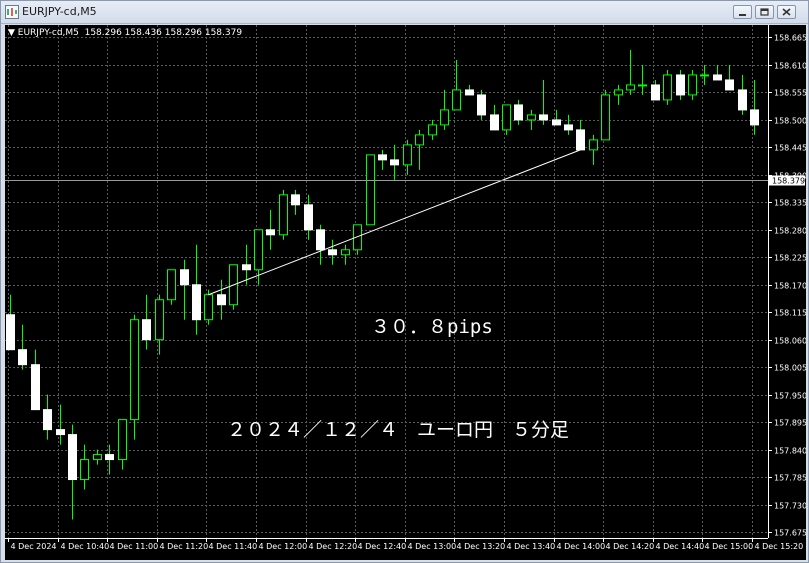 The image size is (809, 563). What do you see at coordinates (432, 327) in the screenshot?
I see `pips-annotation: ３０．８pips` at bounding box center [432, 327].